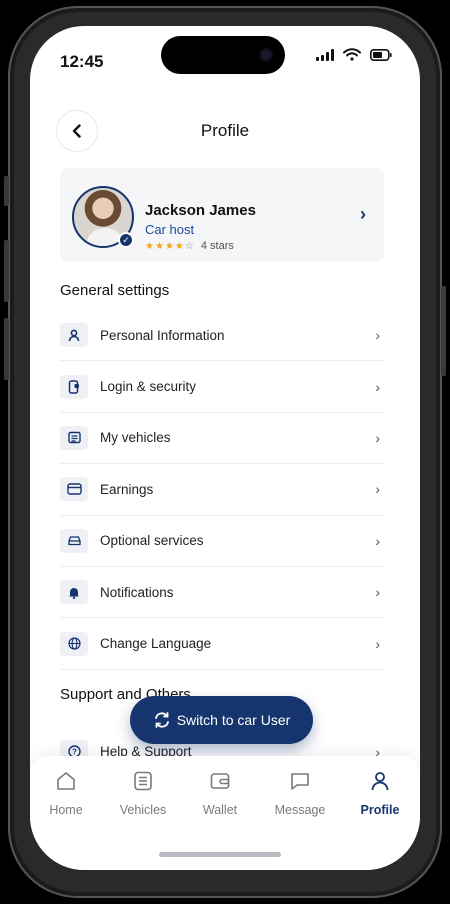 Image resolution: width=450 pixels, height=904 pixels. Describe the element at coordinates (222, 644) in the screenshot. I see `menu-item-change-language: Change Language ›` at that location.